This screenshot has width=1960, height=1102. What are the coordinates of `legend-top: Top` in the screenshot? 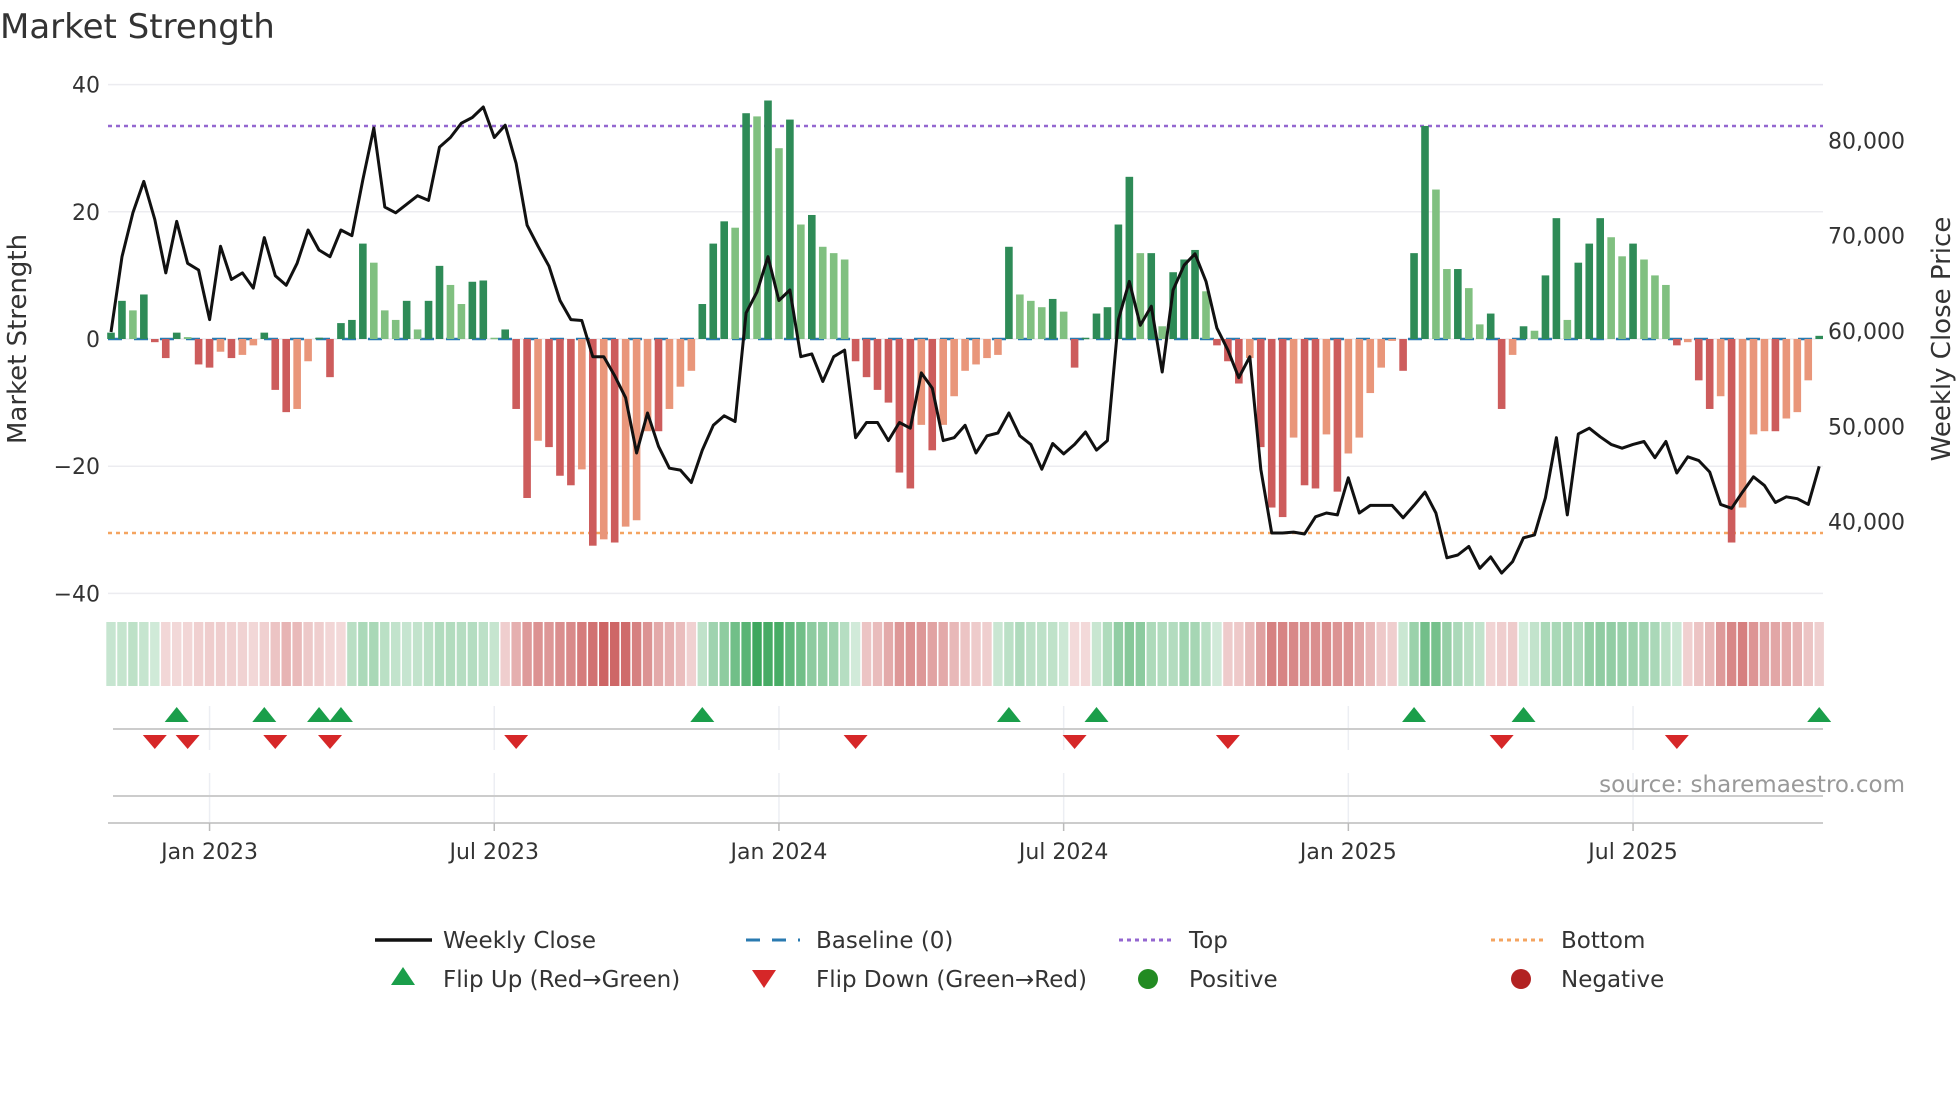 It's located at (1208, 941).